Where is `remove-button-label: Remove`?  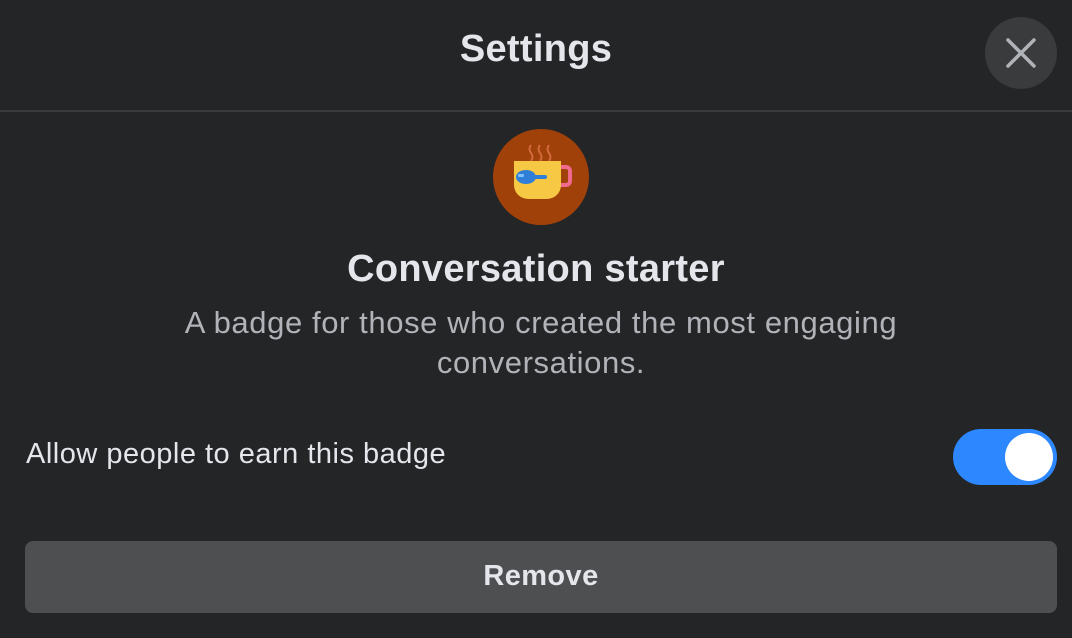 remove-button-label: Remove is located at coordinates (541, 576).